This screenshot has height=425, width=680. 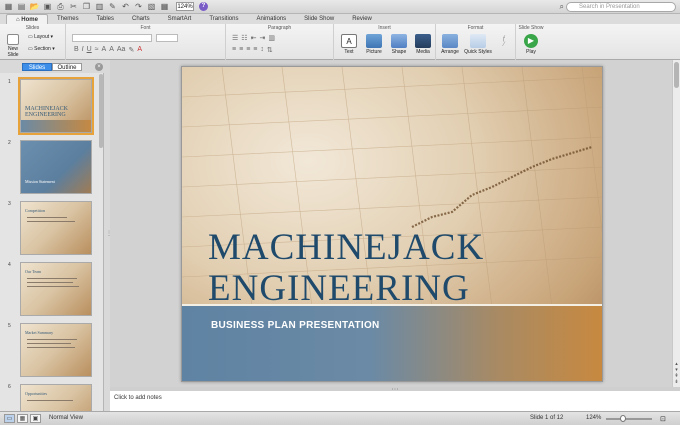 What do you see at coordinates (99, 7) in the screenshot?
I see `paste-icon: ▥` at bounding box center [99, 7].